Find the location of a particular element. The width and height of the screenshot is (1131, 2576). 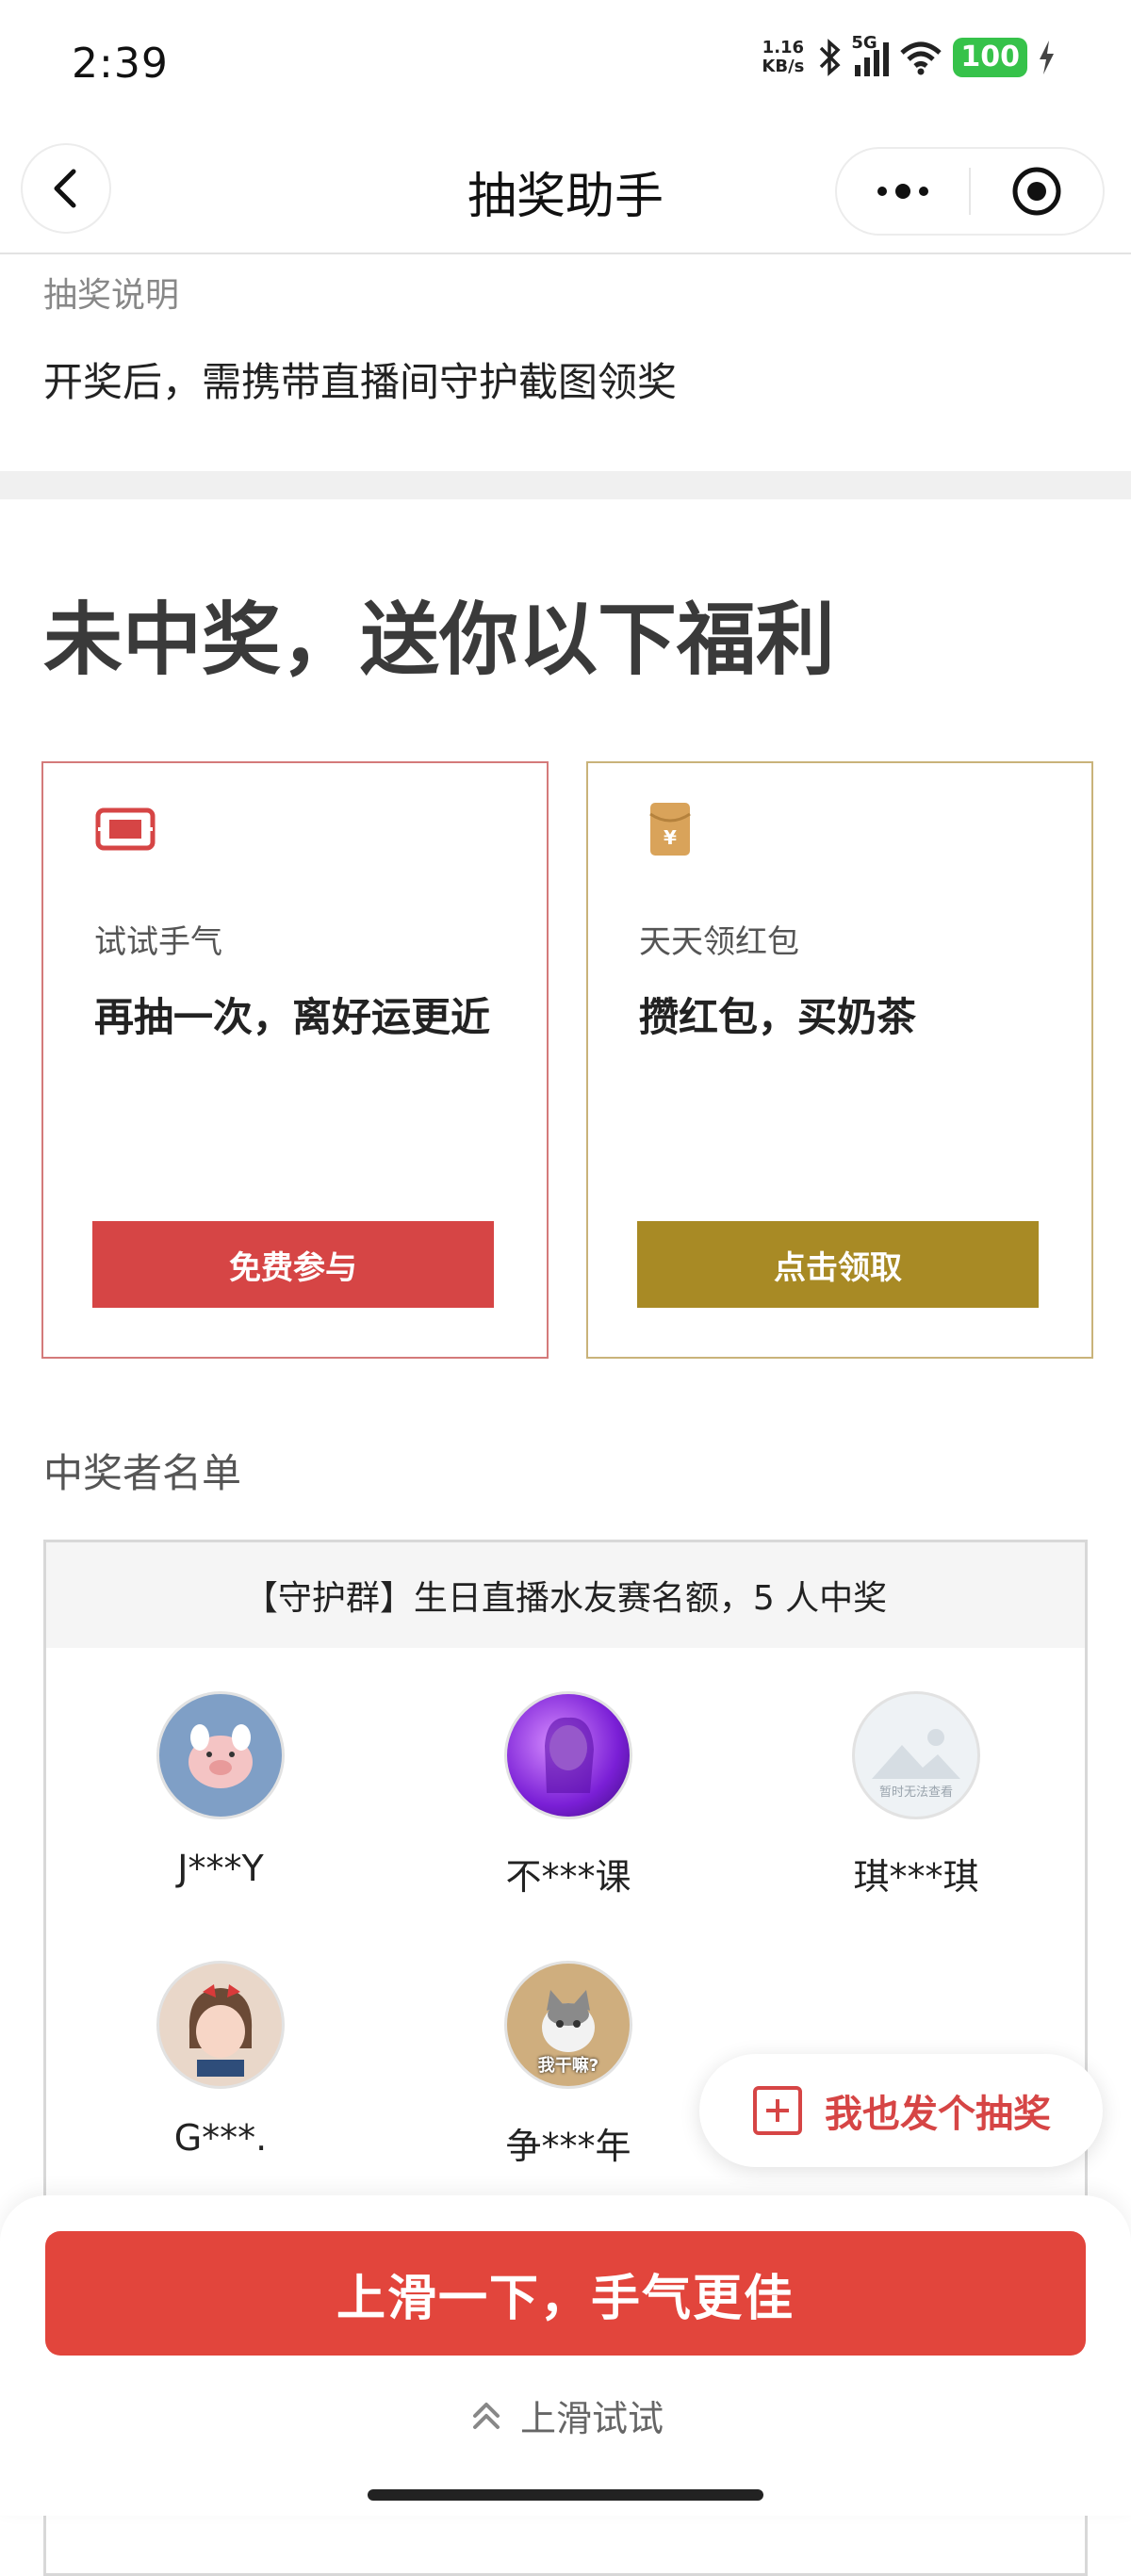

retry-card: 试试手气 再抽一次，离好运更近 免费参与 is located at coordinates (295, 1060).